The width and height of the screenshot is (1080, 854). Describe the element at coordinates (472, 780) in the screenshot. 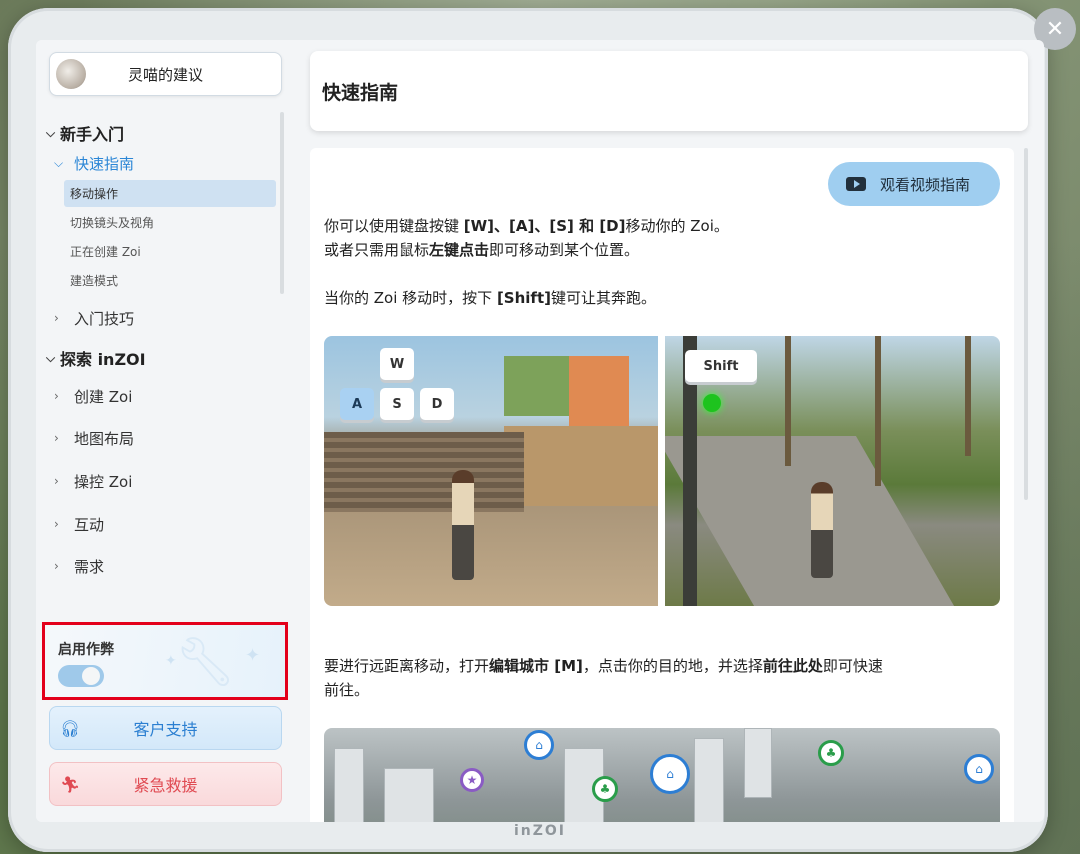

I see `map-pin-icon: ★` at that location.